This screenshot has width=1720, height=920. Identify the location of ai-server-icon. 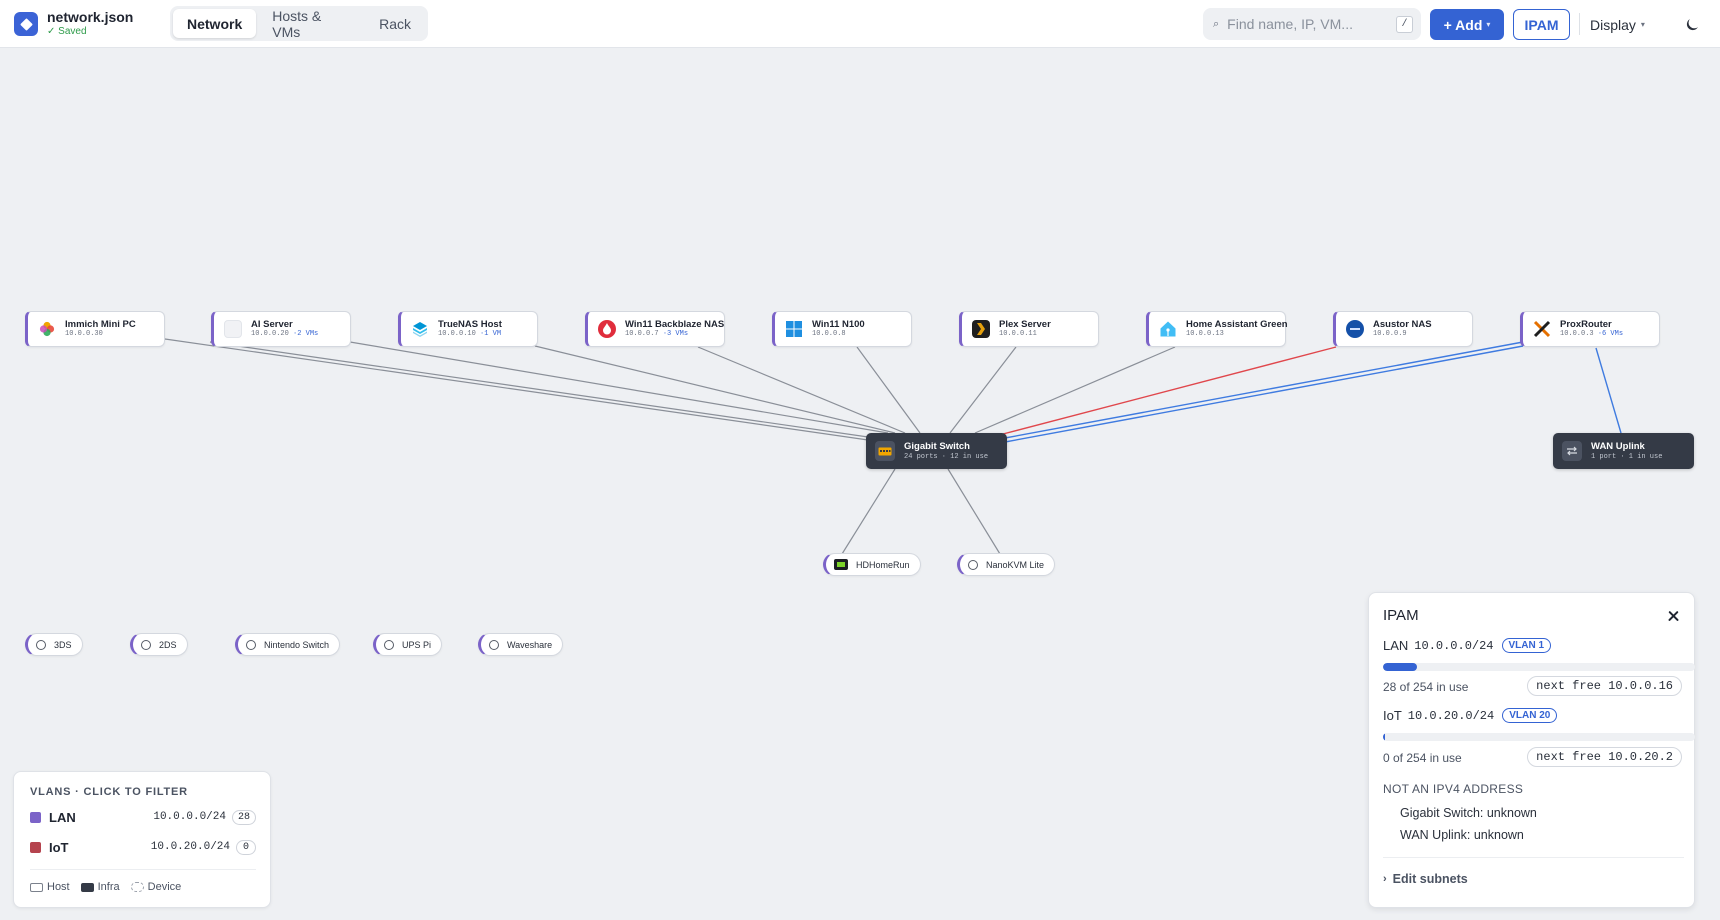
(233, 329).